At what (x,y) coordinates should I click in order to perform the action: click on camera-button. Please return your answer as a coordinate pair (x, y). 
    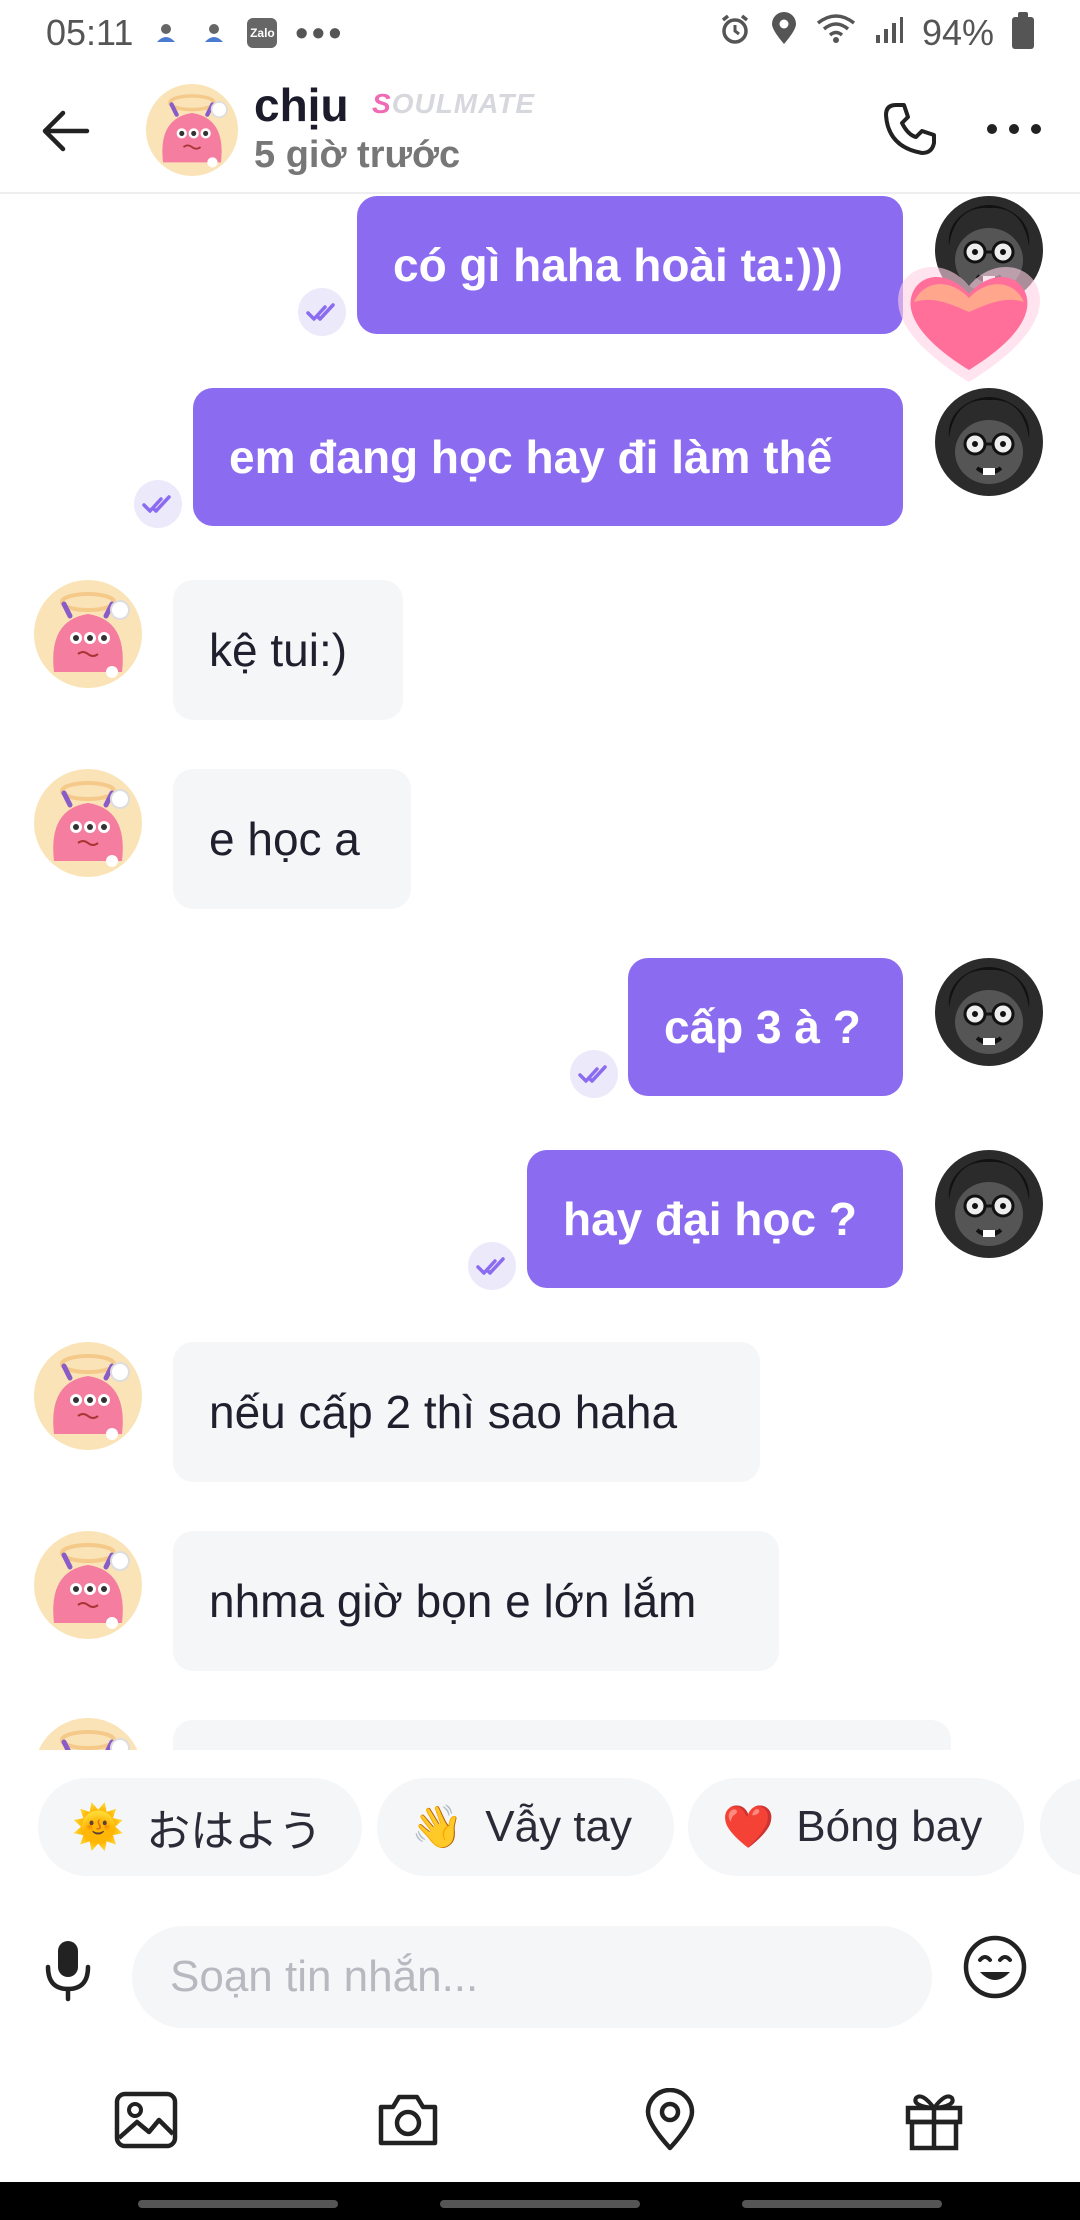
    Looking at the image, I should click on (408, 2120).